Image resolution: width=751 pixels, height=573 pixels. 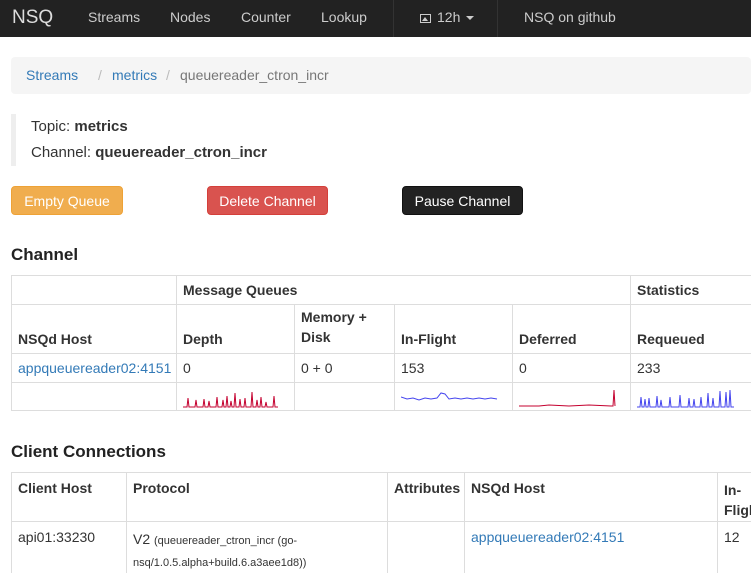 I want to click on nsqd-host-link: appqueuereader02:4151, so click(x=94, y=368).